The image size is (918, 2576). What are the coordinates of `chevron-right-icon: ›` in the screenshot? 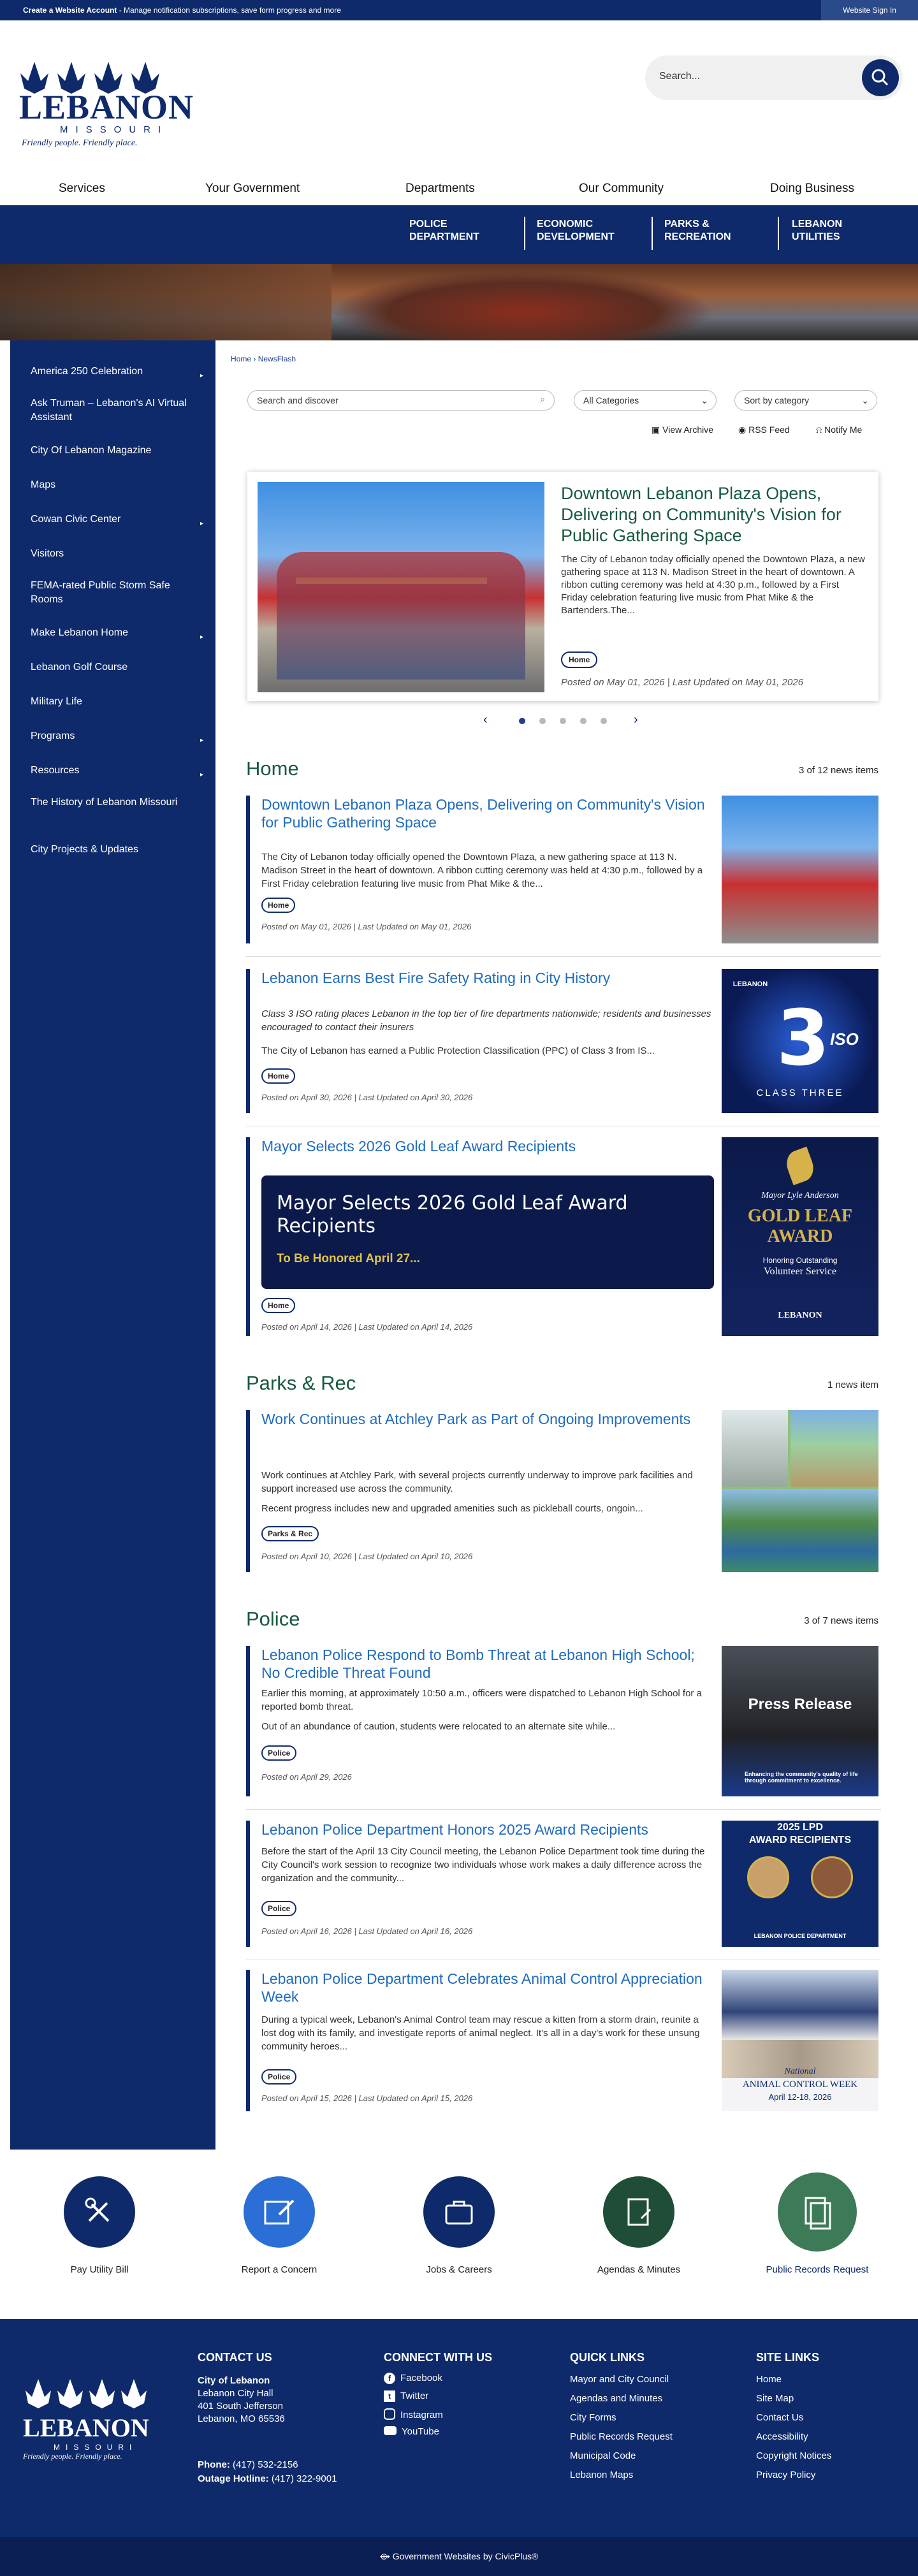 It's located at (636, 720).